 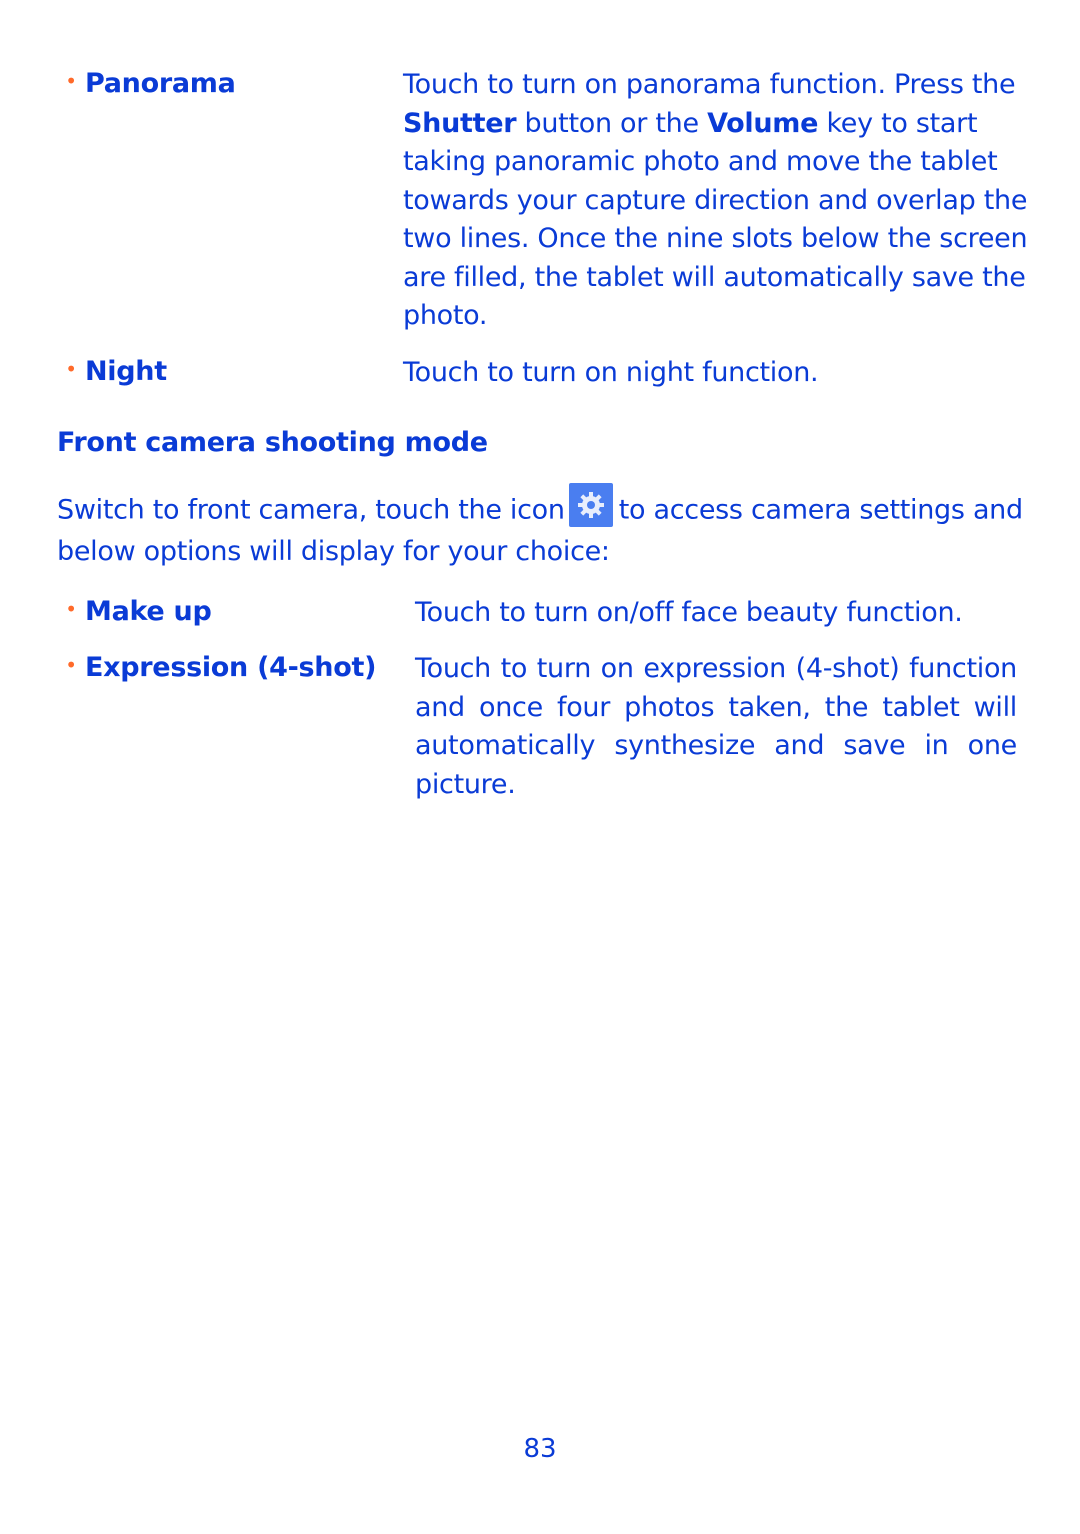 What do you see at coordinates (148, 611) in the screenshot?
I see `term-label: Make up` at bounding box center [148, 611].